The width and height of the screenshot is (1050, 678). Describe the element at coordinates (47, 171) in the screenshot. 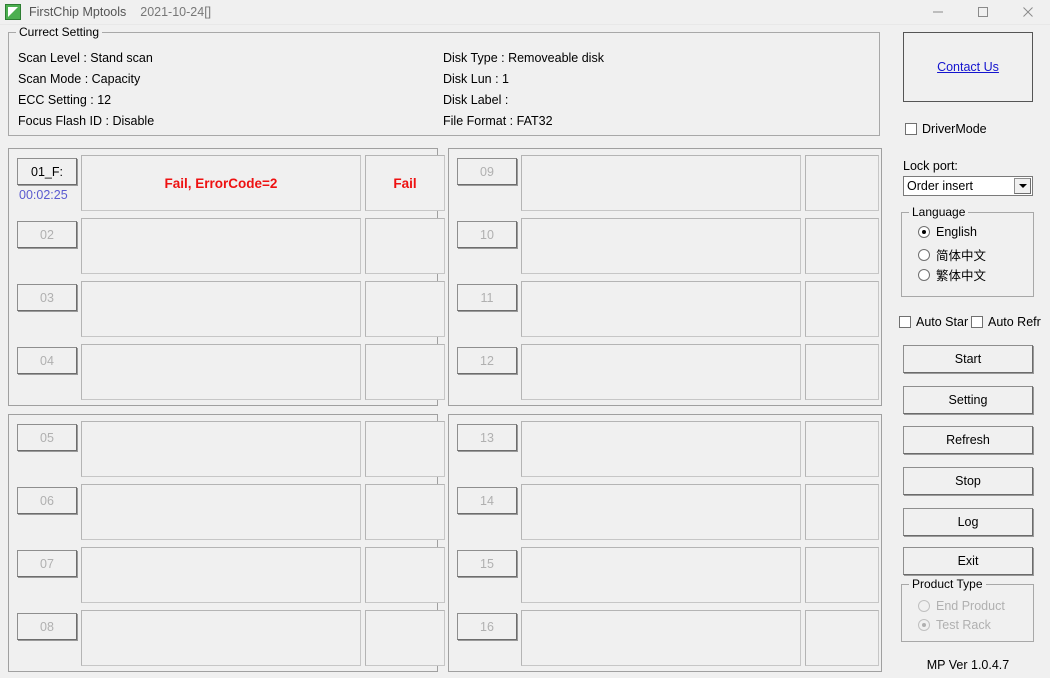

I see `slot-button-01F: 01_F:` at that location.